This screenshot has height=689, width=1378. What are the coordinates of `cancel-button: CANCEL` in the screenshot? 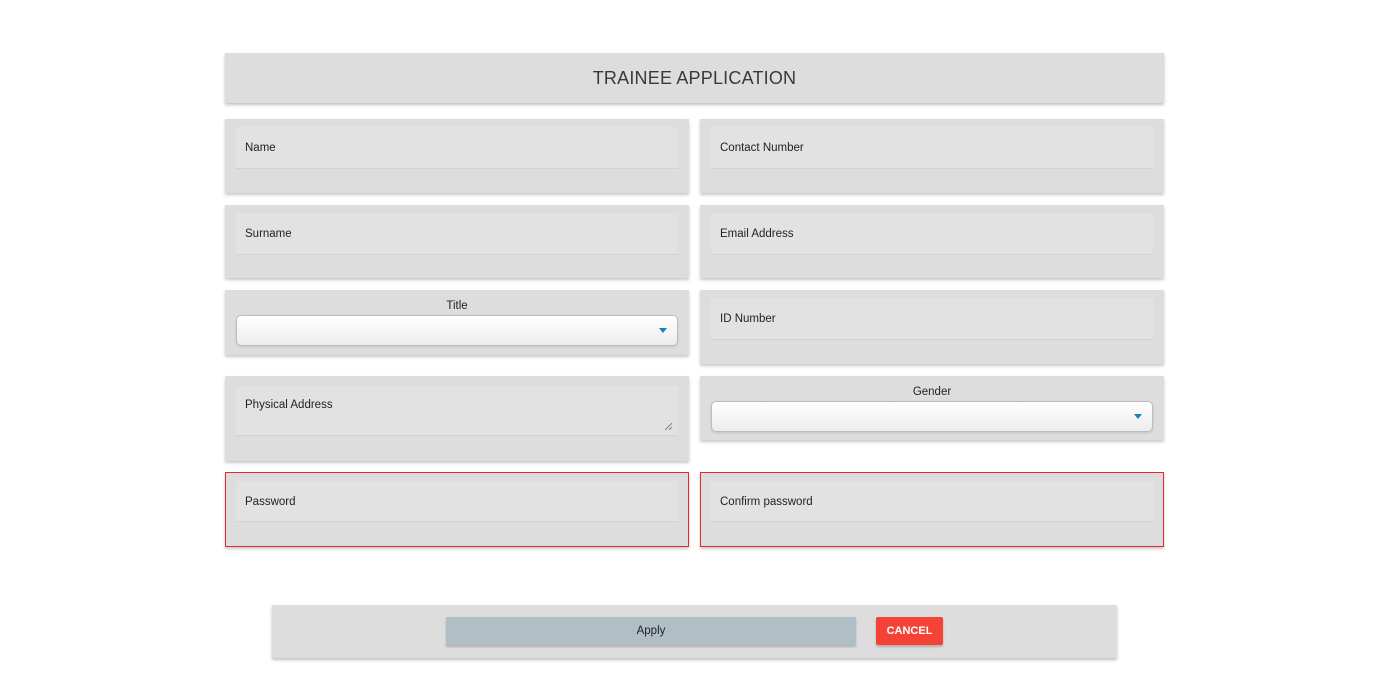 It's located at (909, 631).